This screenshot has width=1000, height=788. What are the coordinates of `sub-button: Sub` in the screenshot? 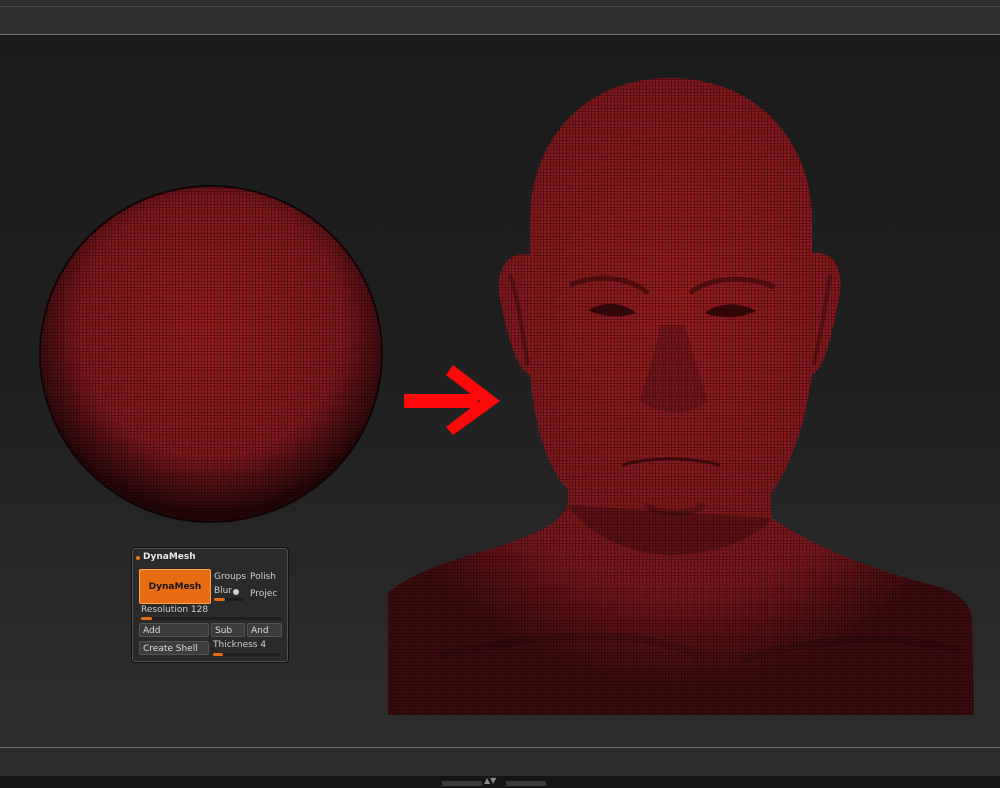 It's located at (228, 630).